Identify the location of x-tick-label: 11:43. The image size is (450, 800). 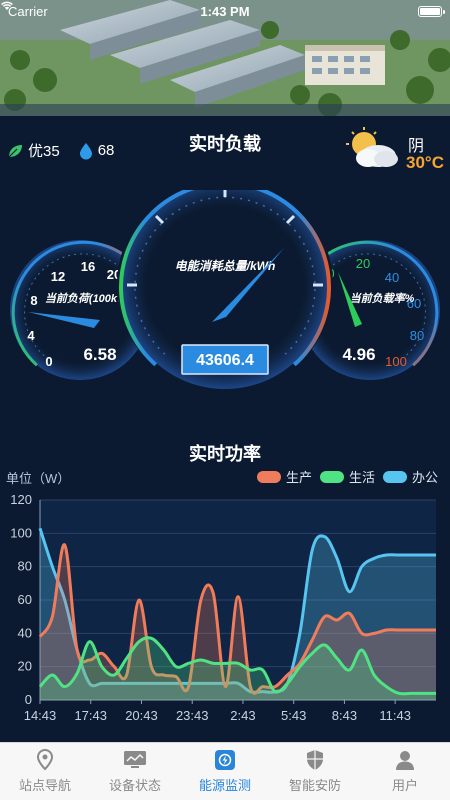
(395, 715).